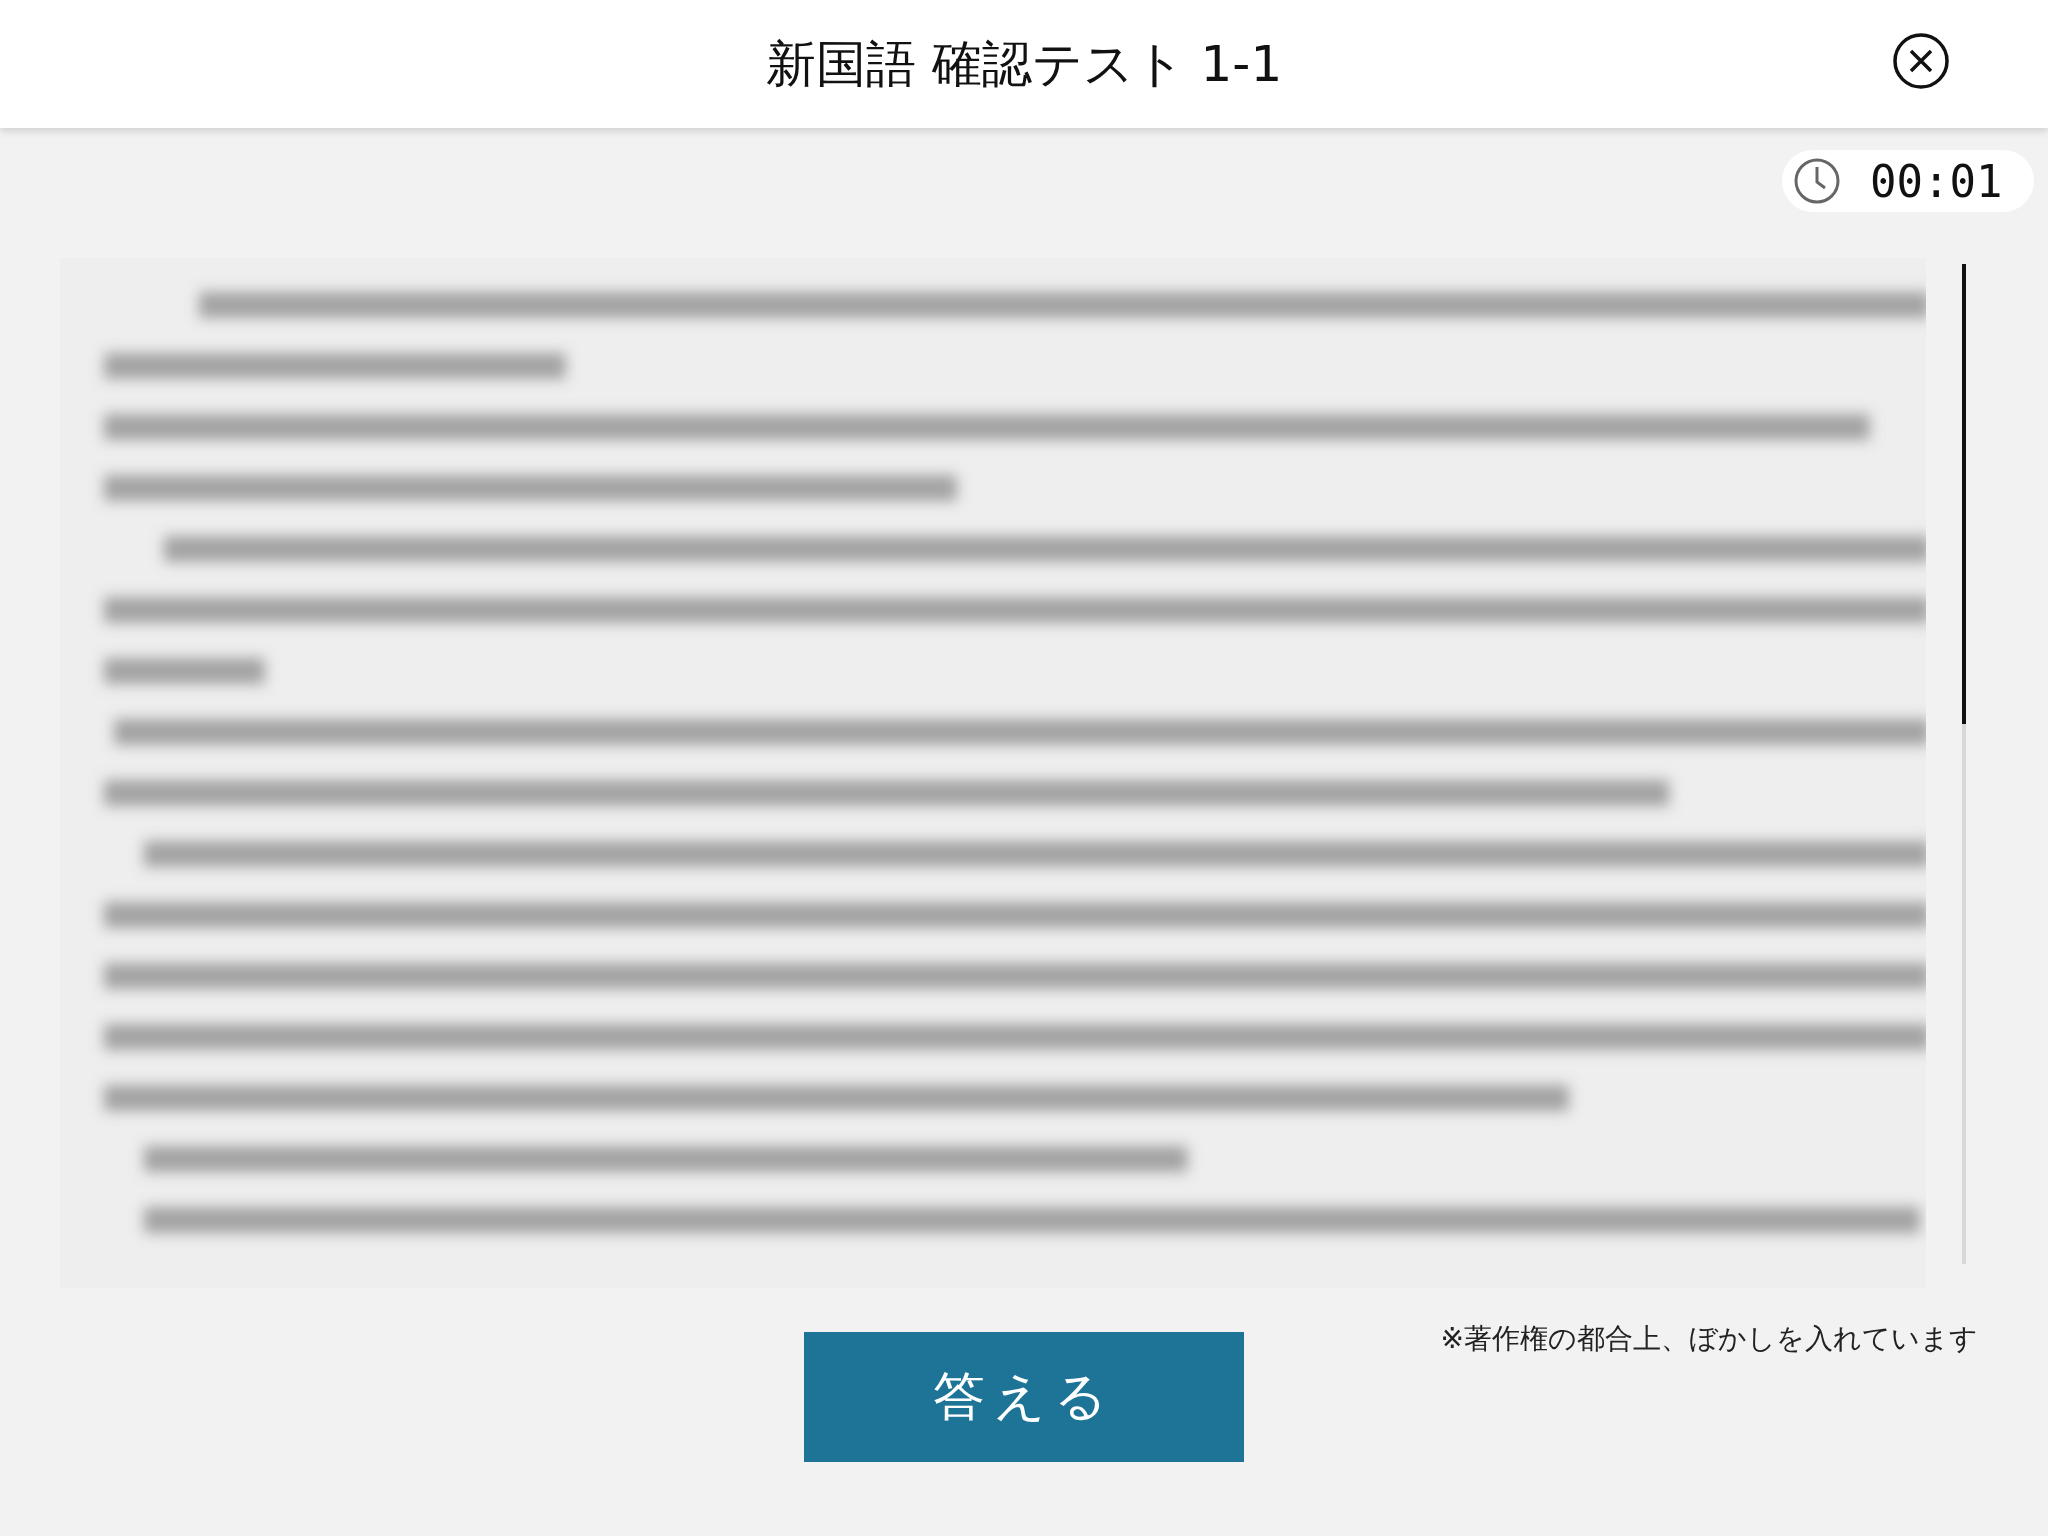 The width and height of the screenshot is (2048, 1536). What do you see at coordinates (1024, 1397) in the screenshot?
I see `answer-button: 答える` at bounding box center [1024, 1397].